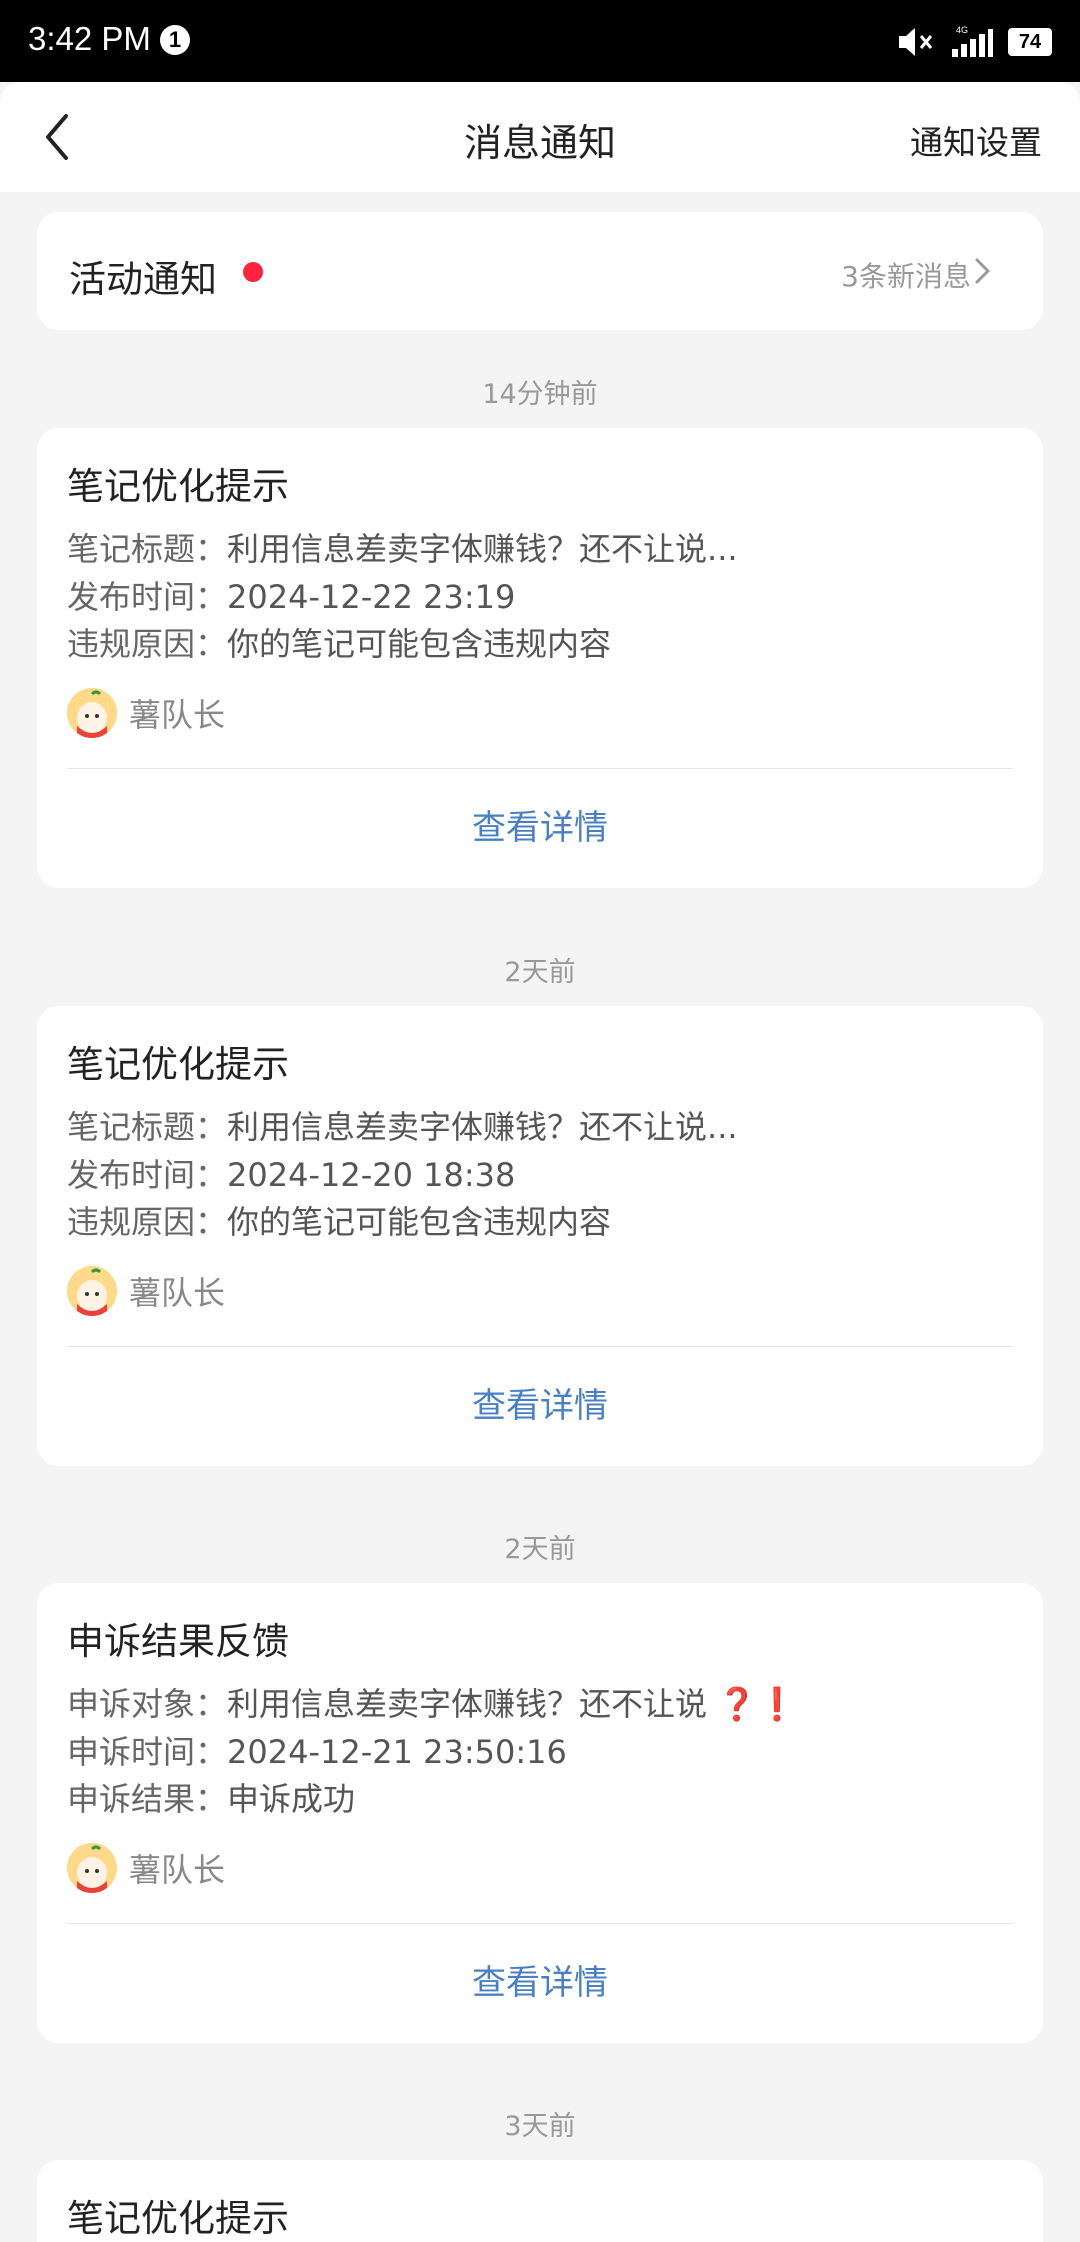  What do you see at coordinates (540, 2201) in the screenshot?
I see `notification-card: 笔记优化提示` at bounding box center [540, 2201].